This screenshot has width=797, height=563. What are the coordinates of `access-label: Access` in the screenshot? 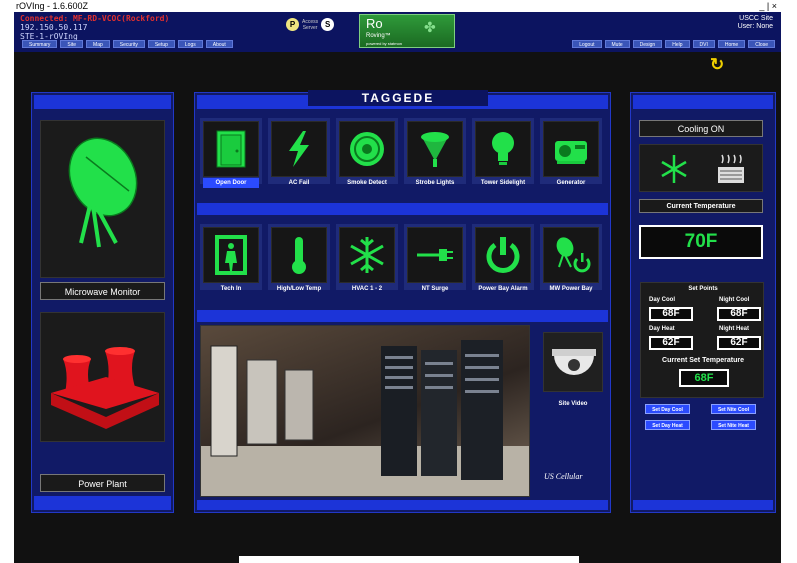 It's located at (310, 21).